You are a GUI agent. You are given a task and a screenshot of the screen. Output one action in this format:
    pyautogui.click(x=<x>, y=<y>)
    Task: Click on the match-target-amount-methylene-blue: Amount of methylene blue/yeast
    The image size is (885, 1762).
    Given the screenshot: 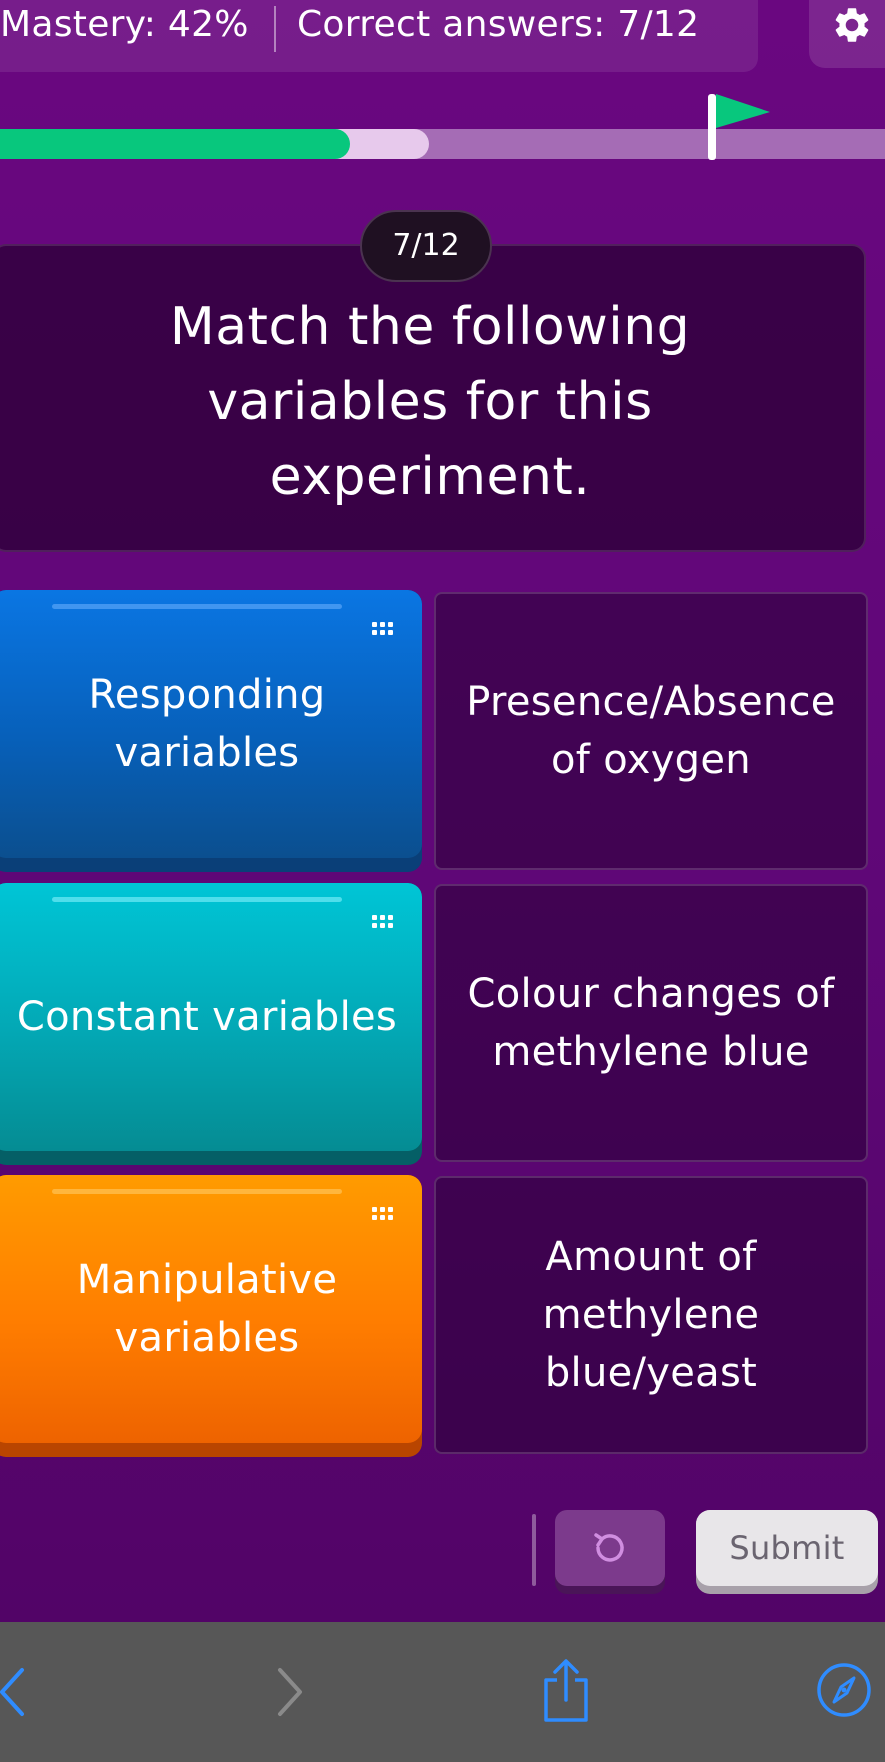 What is the action you would take?
    pyautogui.click(x=651, y=1315)
    